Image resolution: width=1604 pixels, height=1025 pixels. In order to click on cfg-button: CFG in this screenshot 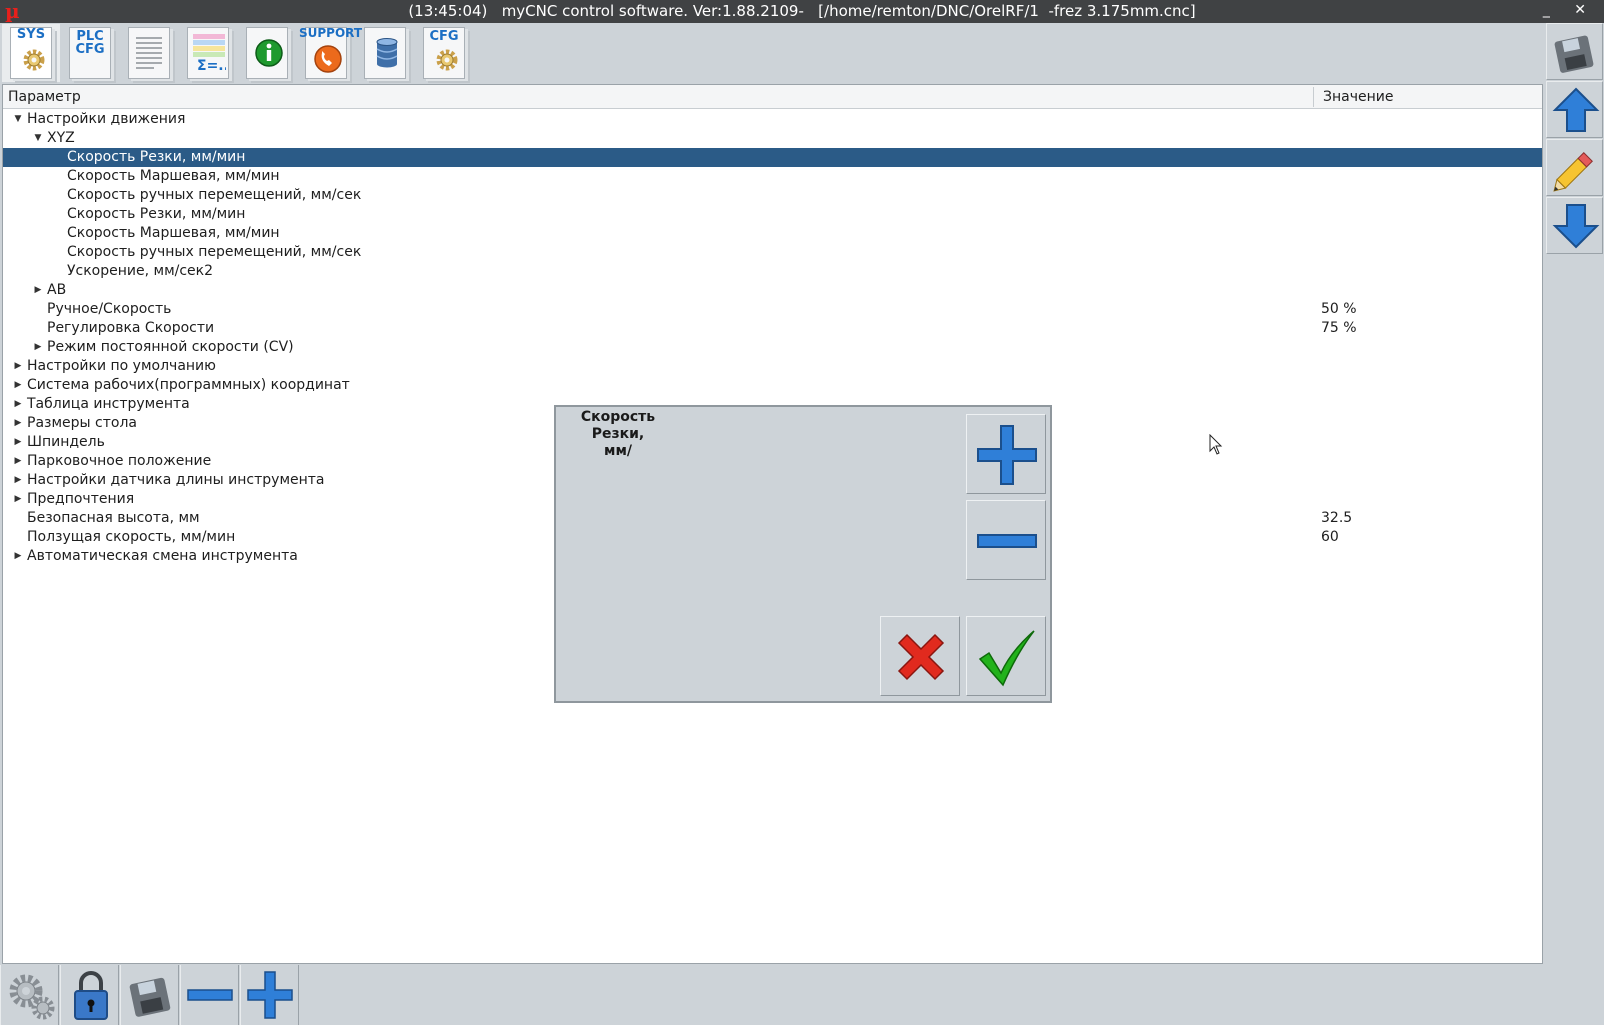, I will do `click(444, 53)`.